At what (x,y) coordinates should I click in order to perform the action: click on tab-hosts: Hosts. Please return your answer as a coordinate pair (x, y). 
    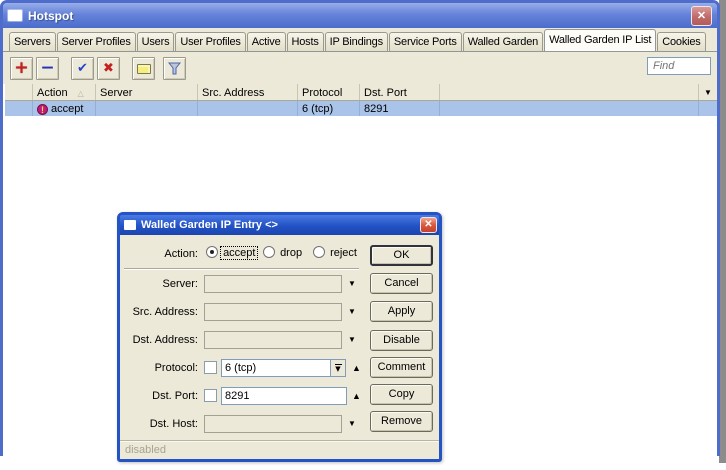
    Looking at the image, I should click on (305, 41).